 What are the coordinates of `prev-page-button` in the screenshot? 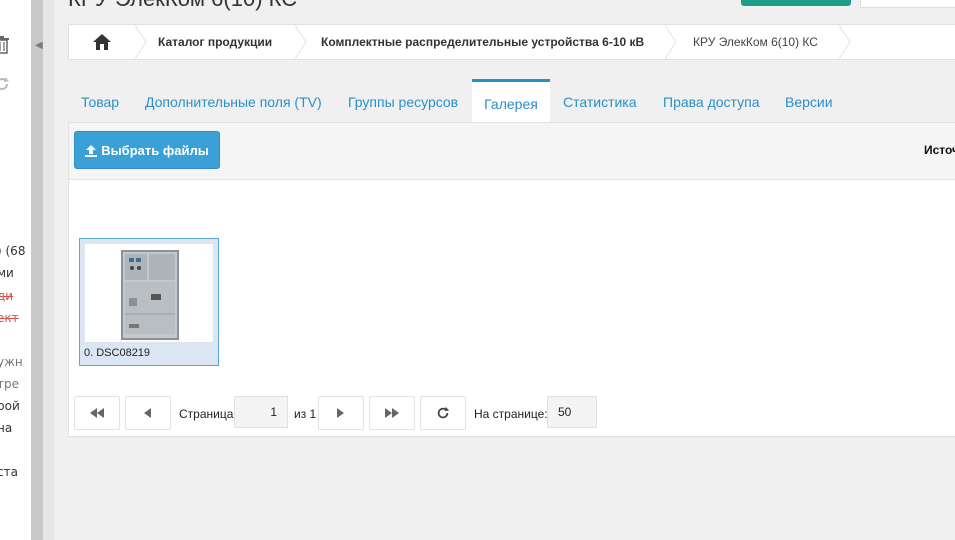 It's located at (148, 413).